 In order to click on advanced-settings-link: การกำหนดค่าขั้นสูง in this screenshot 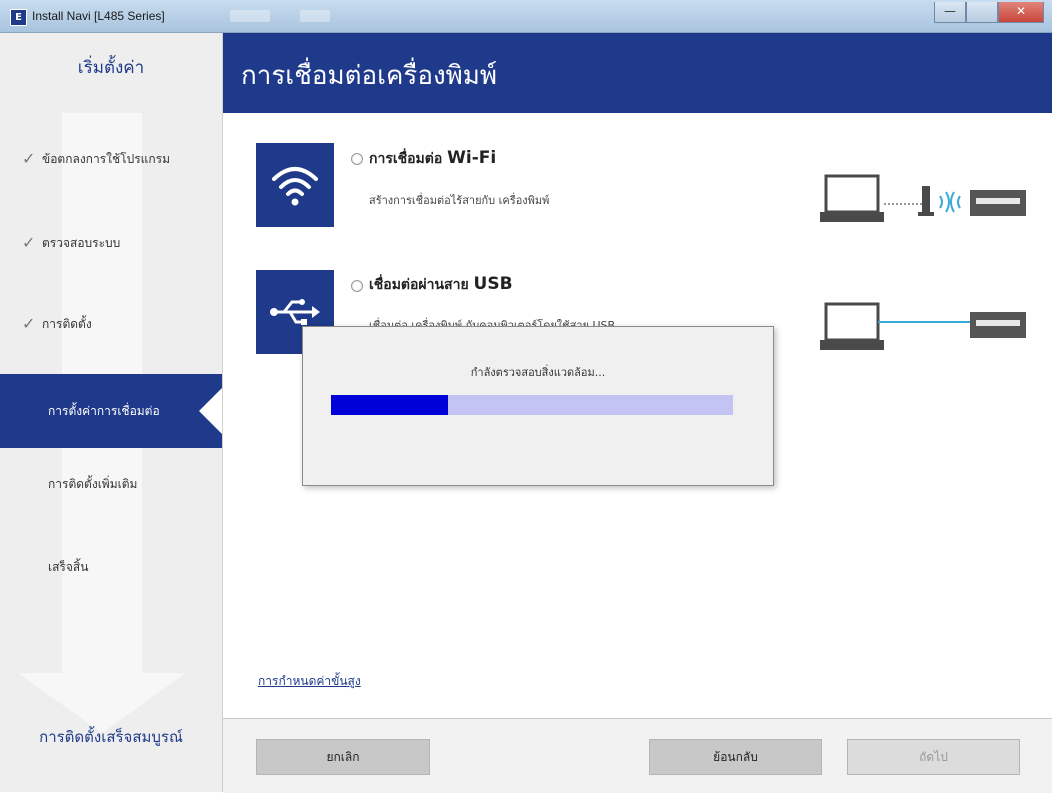, I will do `click(309, 681)`.